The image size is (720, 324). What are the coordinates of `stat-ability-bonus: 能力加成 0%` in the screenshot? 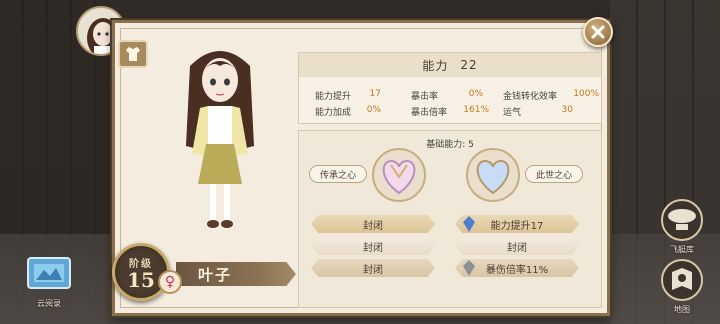 It's located at (348, 111).